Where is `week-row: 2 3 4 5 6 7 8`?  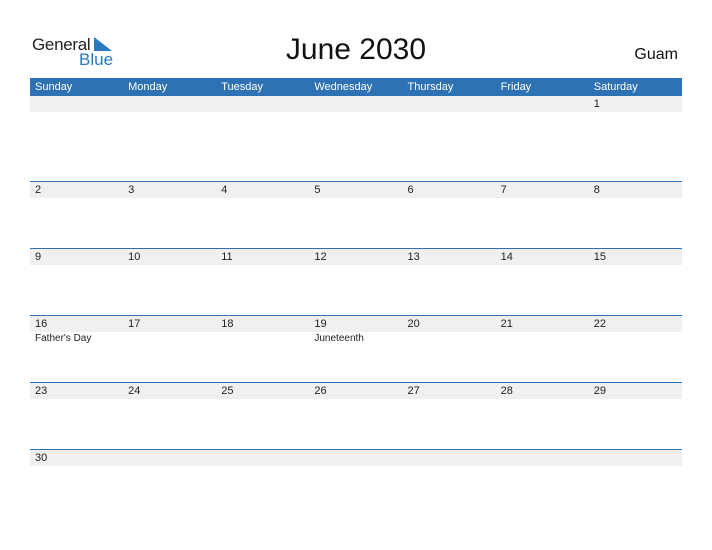 week-row: 2 3 4 5 6 7 8 is located at coordinates (356, 214).